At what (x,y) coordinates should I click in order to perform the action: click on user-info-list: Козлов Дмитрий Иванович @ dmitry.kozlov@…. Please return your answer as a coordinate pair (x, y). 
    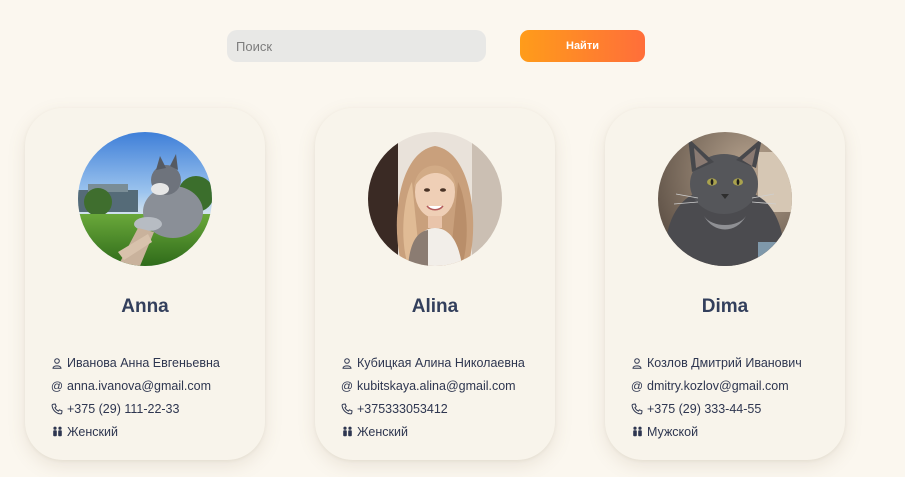
    Looking at the image, I should click on (736, 397).